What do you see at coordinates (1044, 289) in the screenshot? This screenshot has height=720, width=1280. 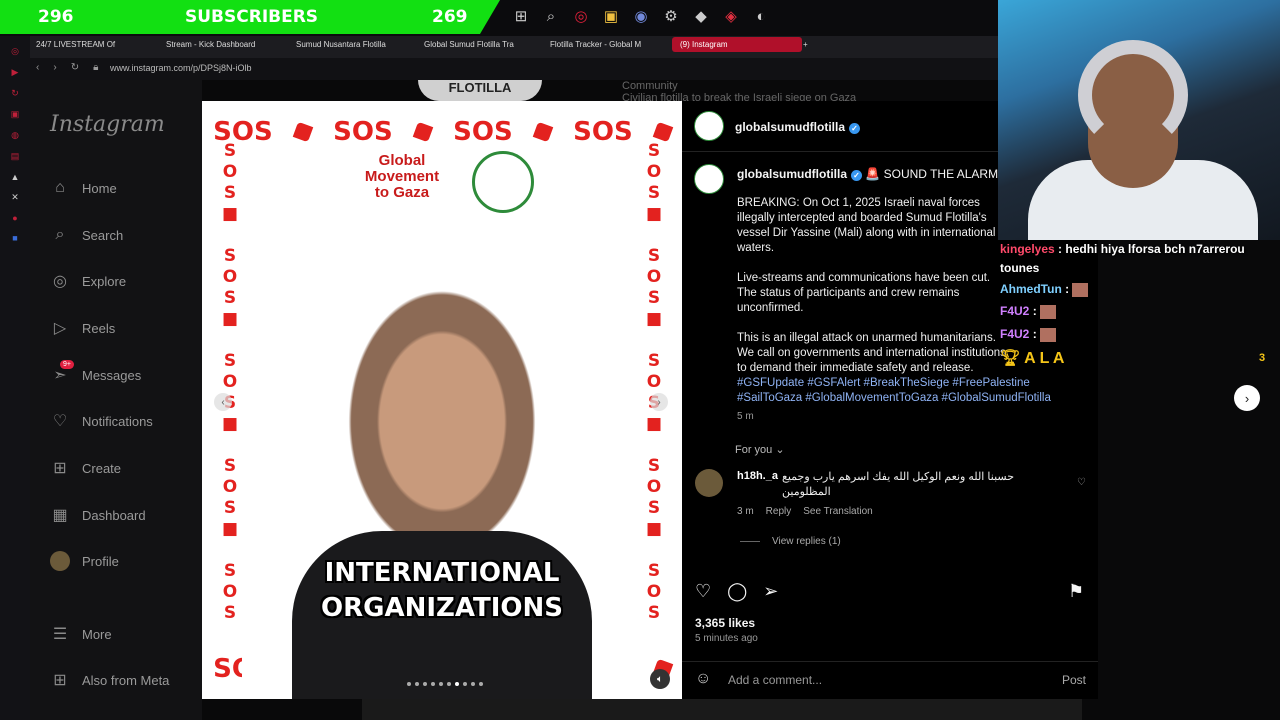 I see `chat-message: AhmedTun :` at bounding box center [1044, 289].